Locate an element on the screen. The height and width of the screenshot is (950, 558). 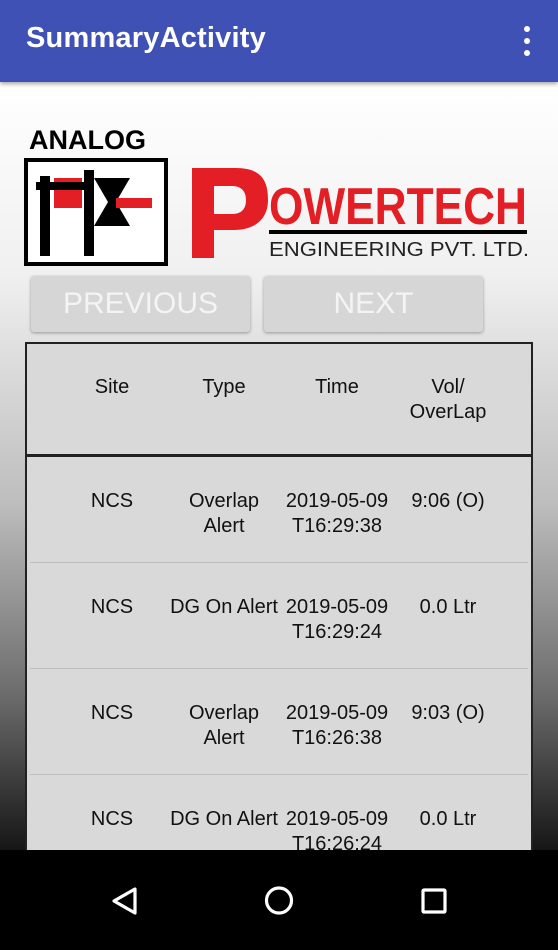
cell-time: 2019-05-09 T16:29:38 is located at coordinates (337, 513).